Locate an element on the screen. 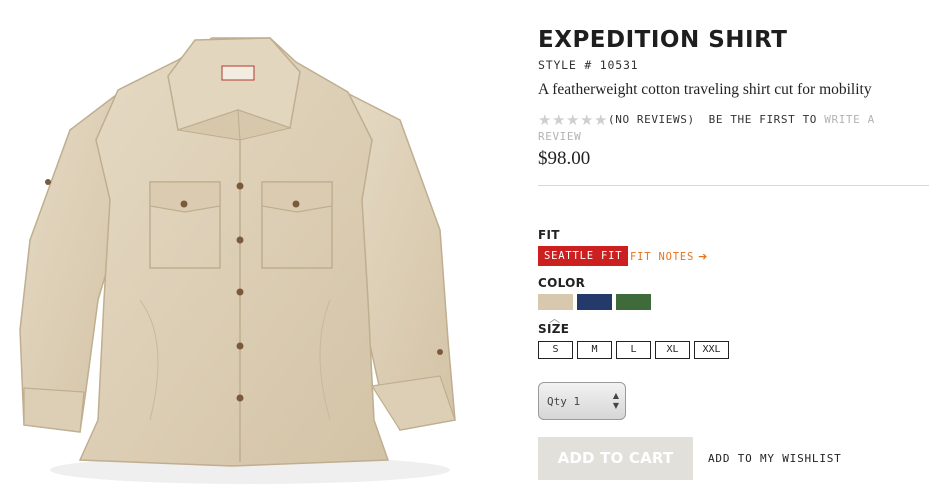 The image size is (929, 491). fit-notes-link: FIT NOTES ➔ is located at coordinates (669, 256).